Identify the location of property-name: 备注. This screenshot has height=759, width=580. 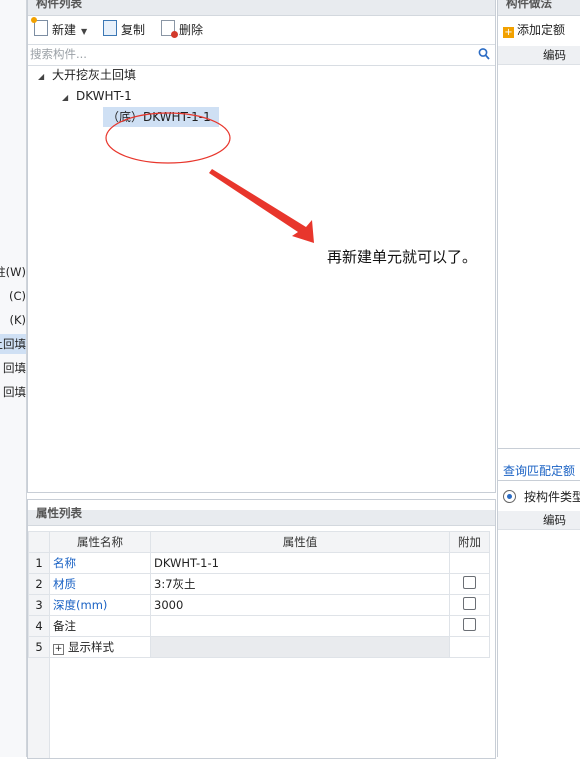
(100, 626).